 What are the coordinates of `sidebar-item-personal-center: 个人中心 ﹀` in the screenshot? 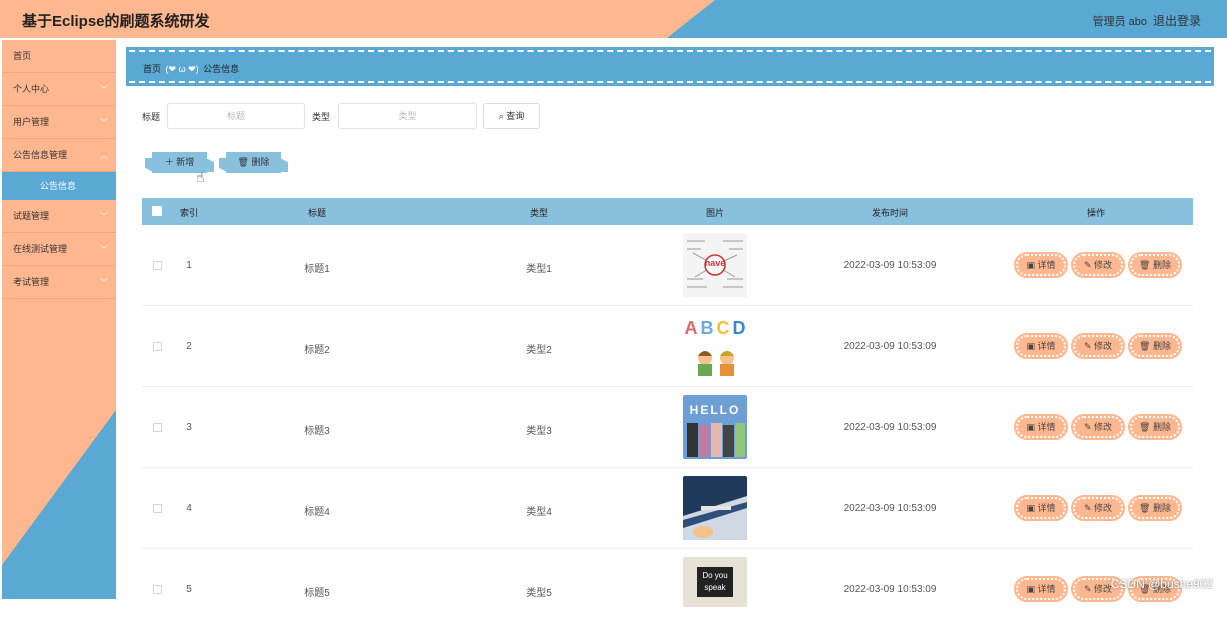 It's located at (59, 89).